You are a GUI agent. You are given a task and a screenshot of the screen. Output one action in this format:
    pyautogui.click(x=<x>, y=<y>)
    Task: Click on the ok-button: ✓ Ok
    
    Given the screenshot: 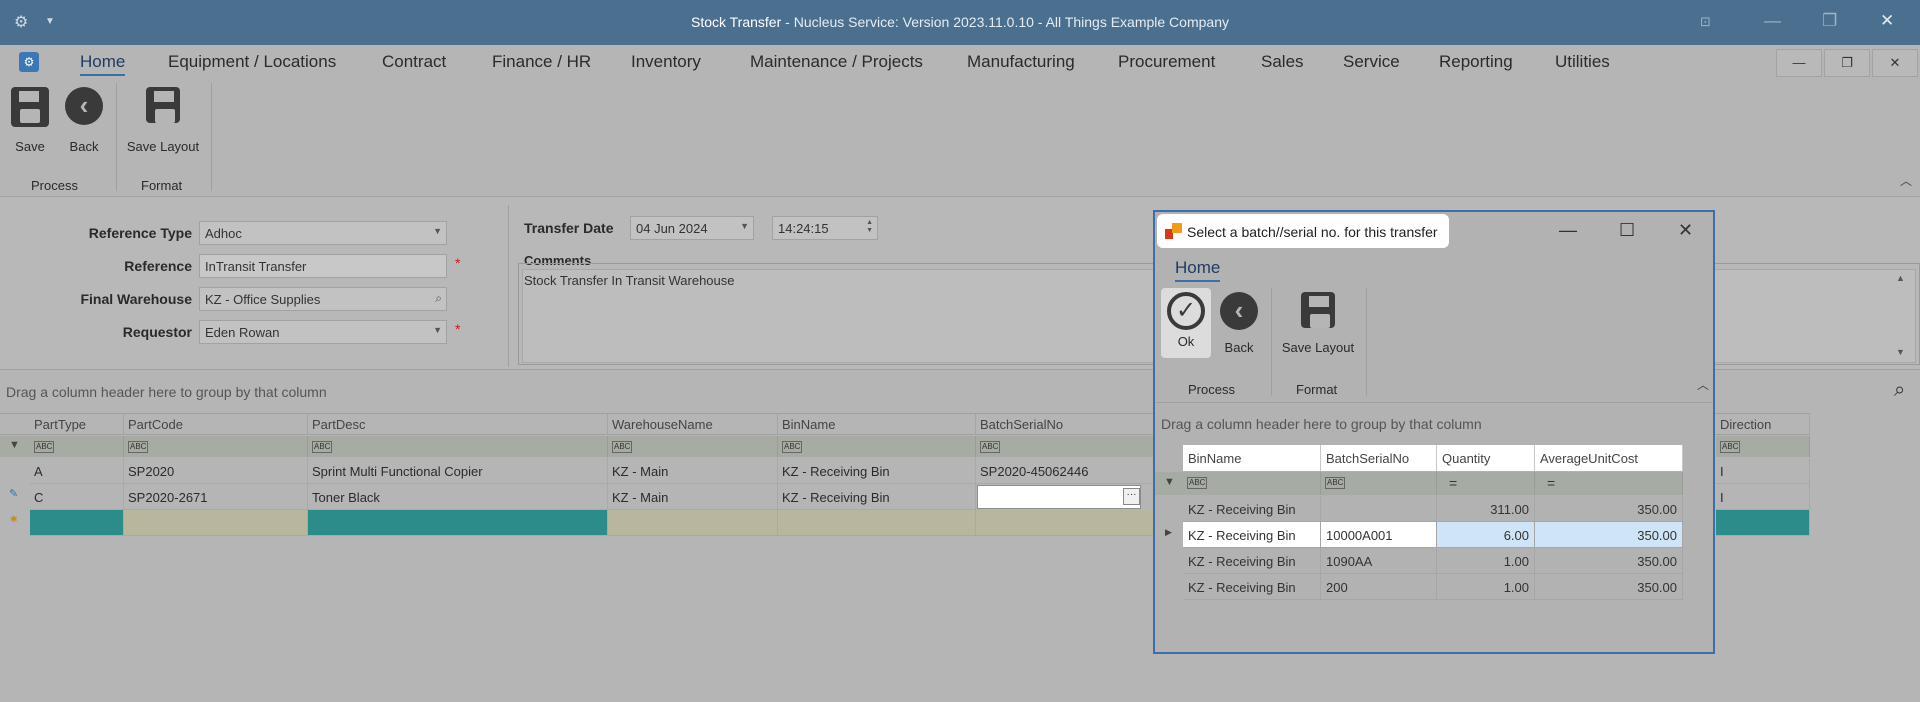 What is the action you would take?
    pyautogui.click(x=1186, y=323)
    